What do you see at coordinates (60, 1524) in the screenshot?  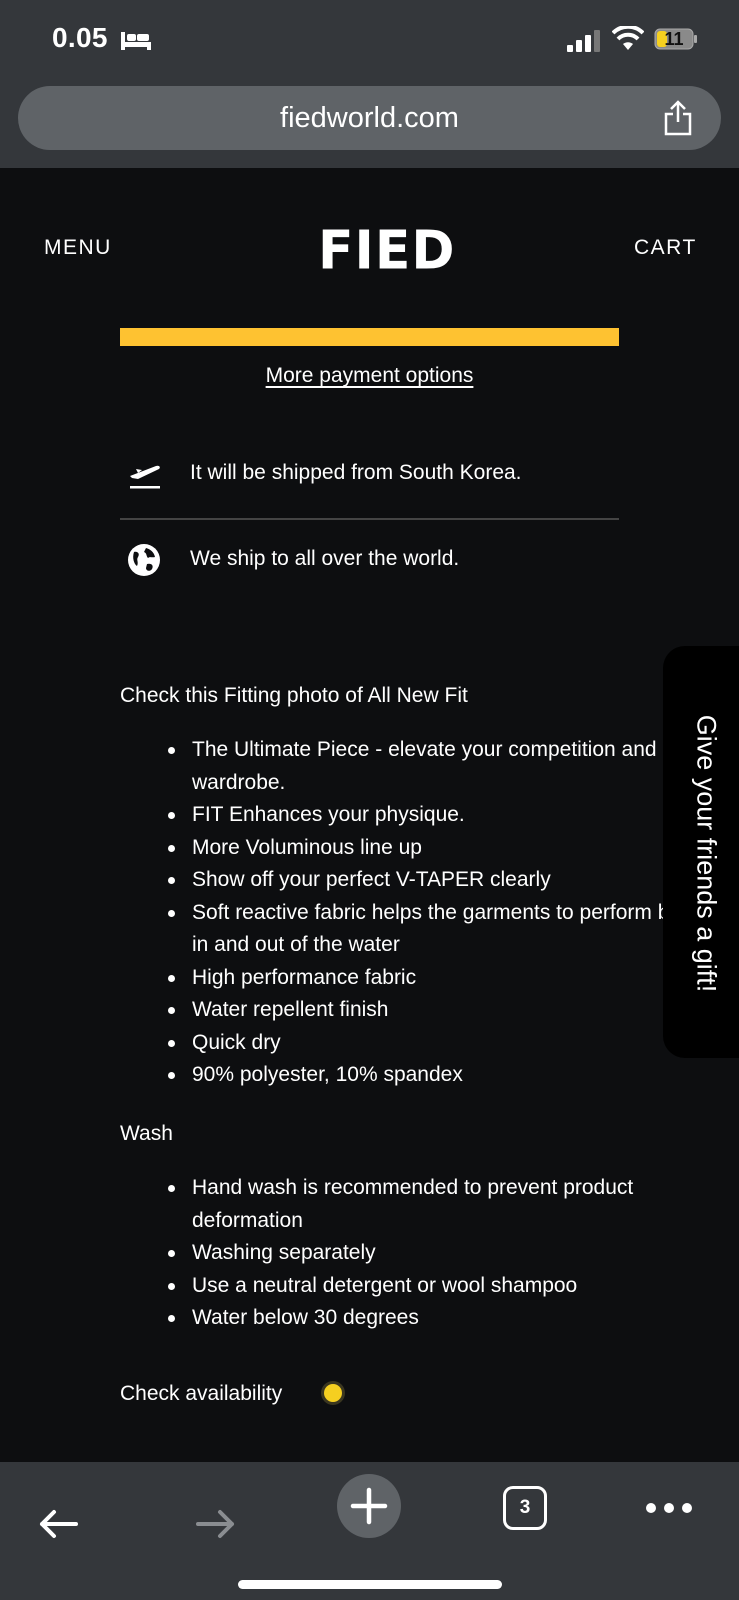 I see `back-arrow-icon` at bounding box center [60, 1524].